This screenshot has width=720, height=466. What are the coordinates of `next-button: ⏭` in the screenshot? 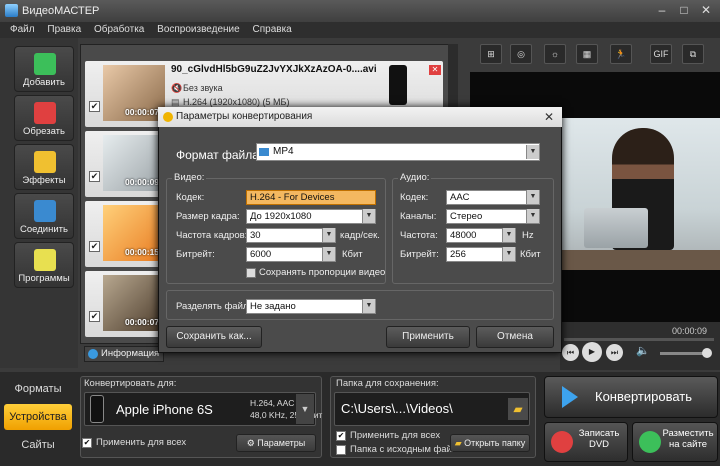 It's located at (614, 352).